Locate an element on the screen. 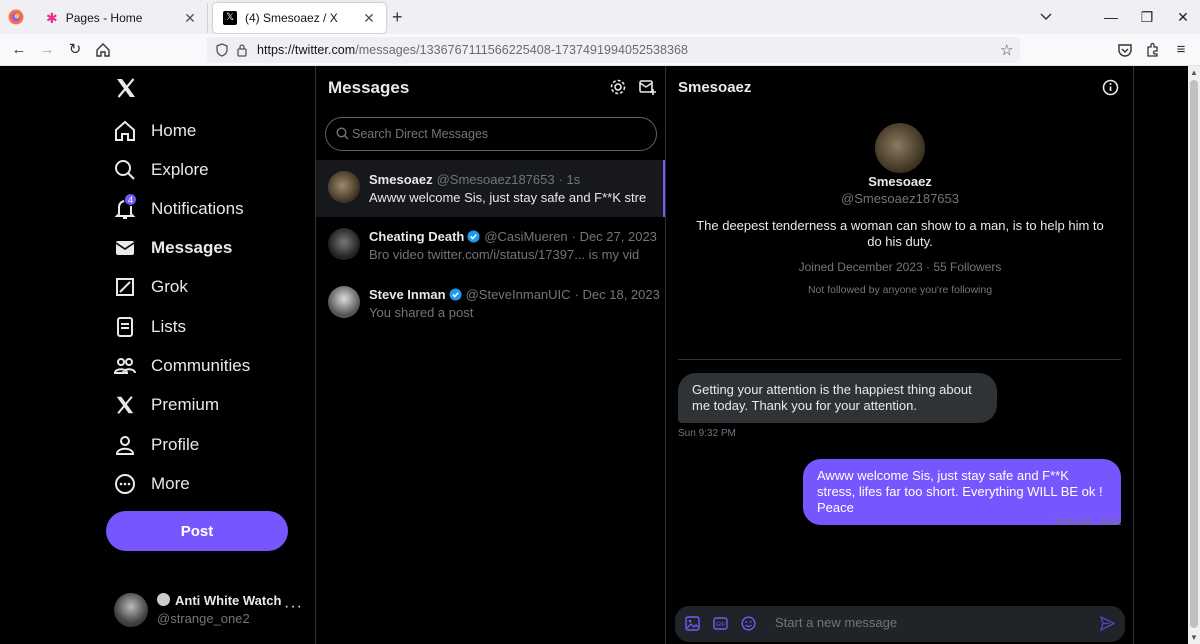 The width and height of the screenshot is (1200, 644). gif-icon: GIF is located at coordinates (720, 623).